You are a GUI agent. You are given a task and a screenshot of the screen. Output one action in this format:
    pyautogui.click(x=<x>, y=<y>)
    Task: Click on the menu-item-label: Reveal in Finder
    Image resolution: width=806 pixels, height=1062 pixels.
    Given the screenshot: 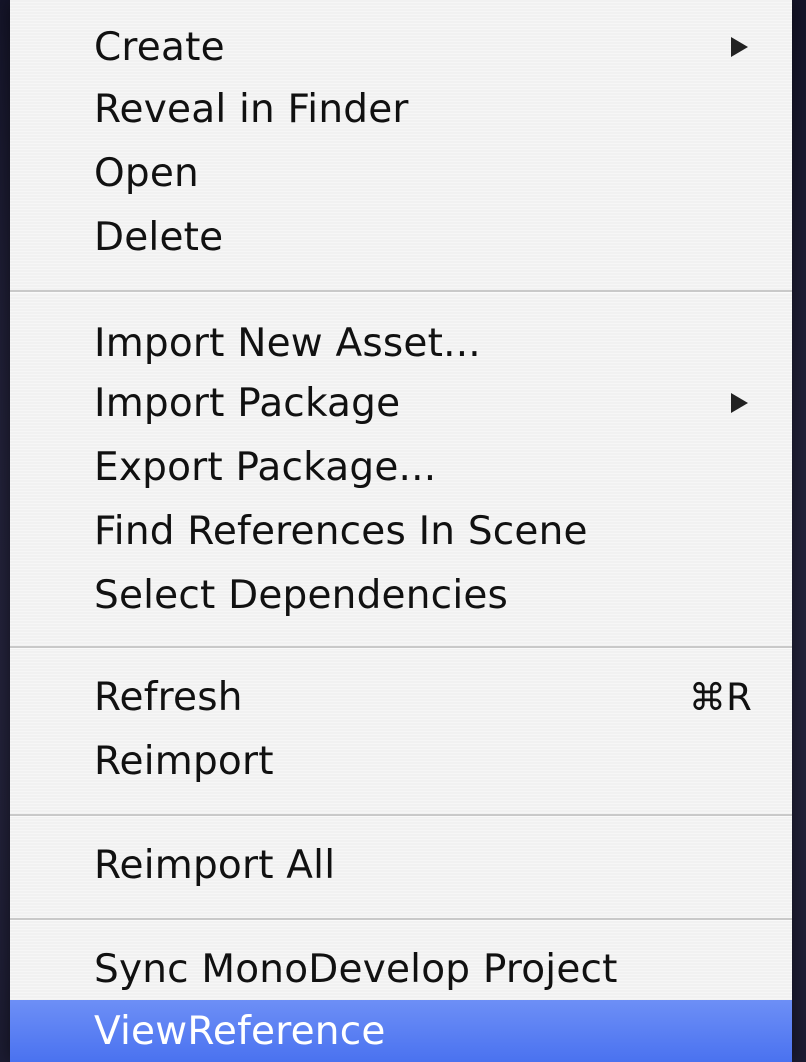 What is the action you would take?
    pyautogui.click(x=251, y=109)
    